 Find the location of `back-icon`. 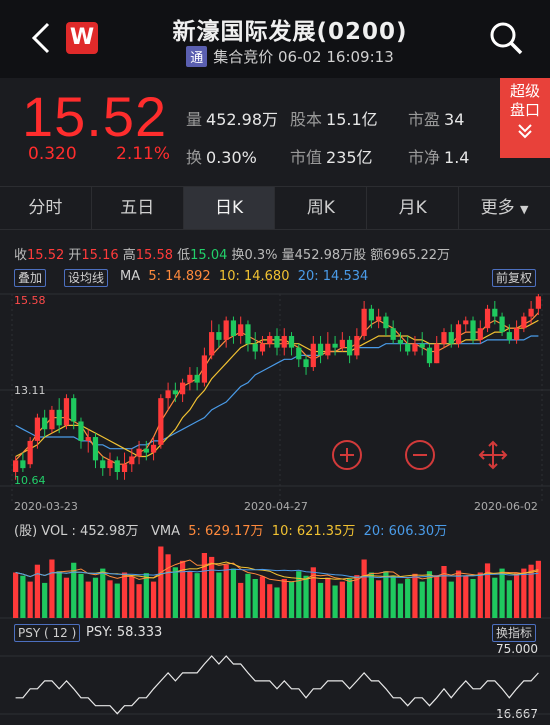

back-icon is located at coordinates (43, 38).